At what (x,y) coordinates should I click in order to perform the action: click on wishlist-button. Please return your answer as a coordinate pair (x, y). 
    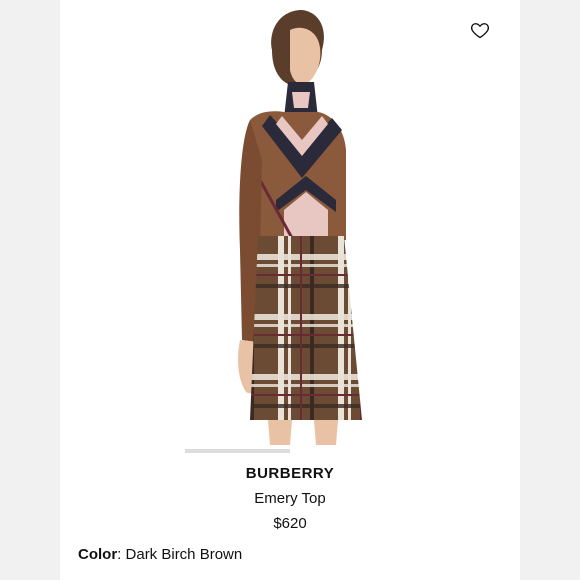
    Looking at the image, I should click on (480, 30).